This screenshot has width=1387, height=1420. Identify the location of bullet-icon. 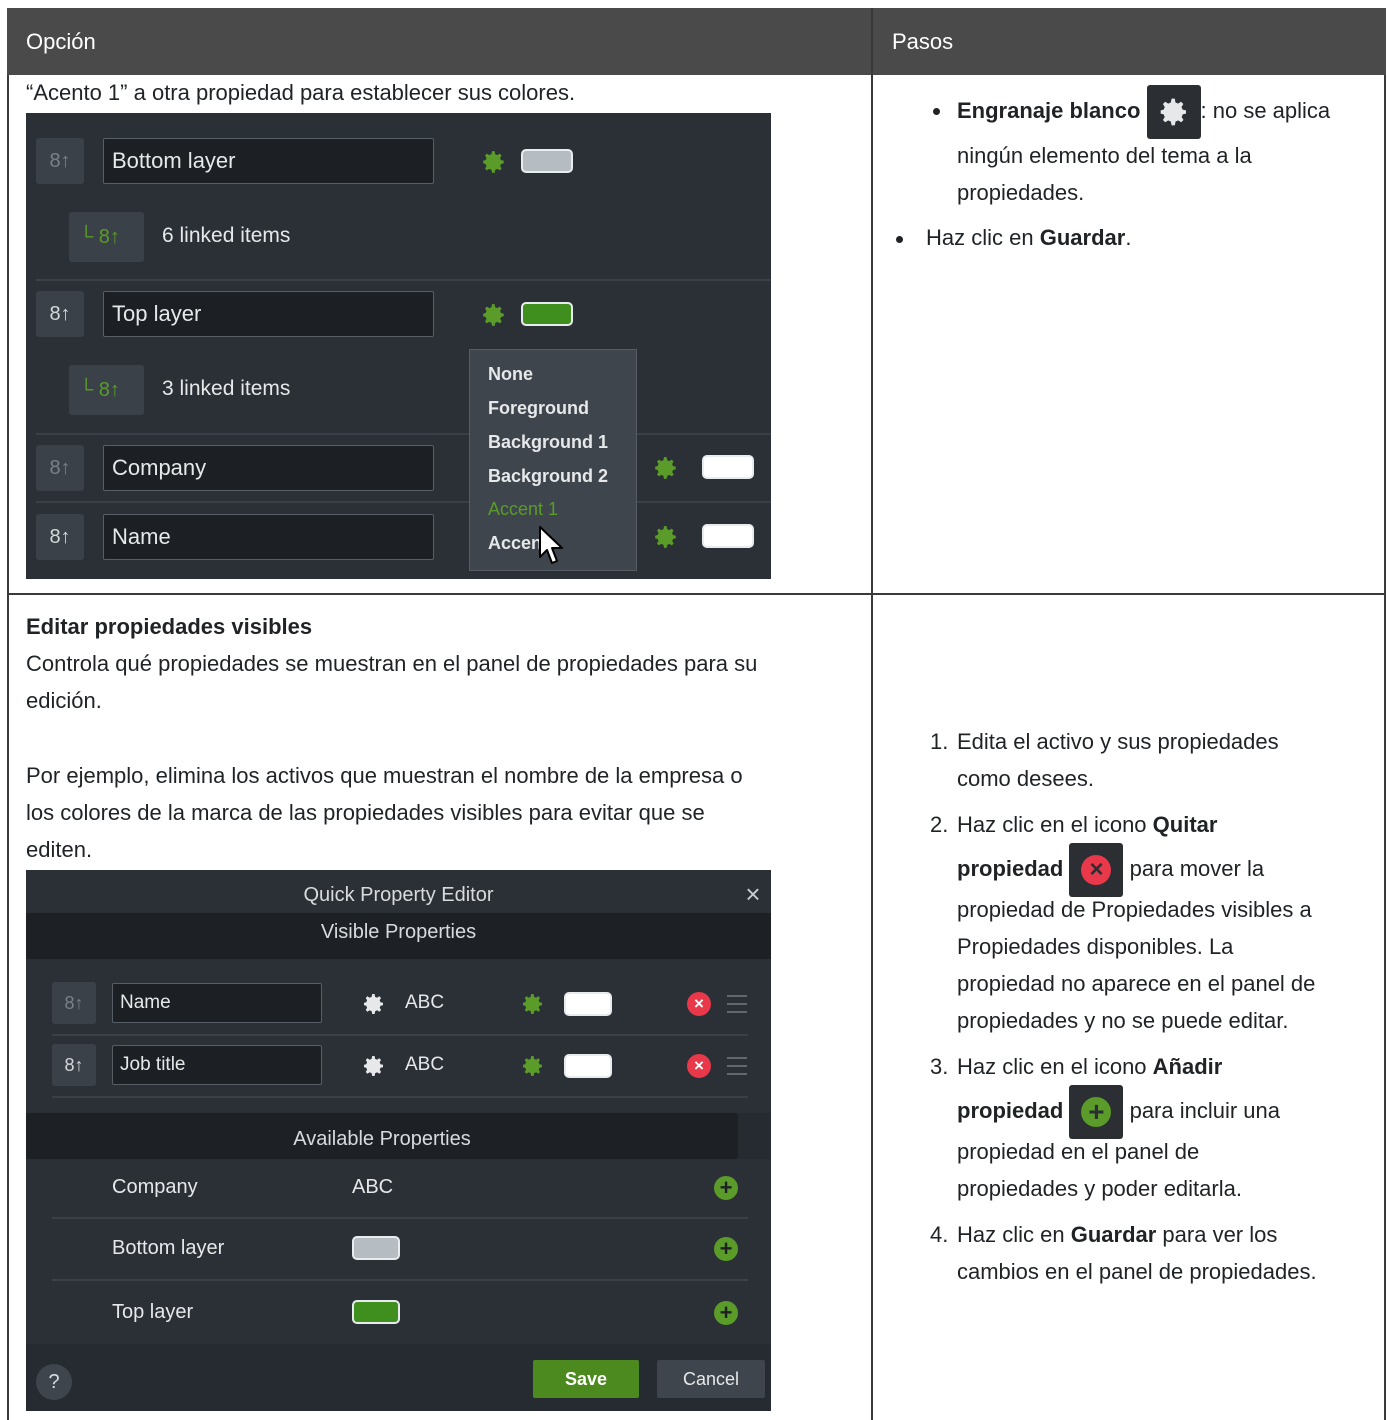
(936, 111).